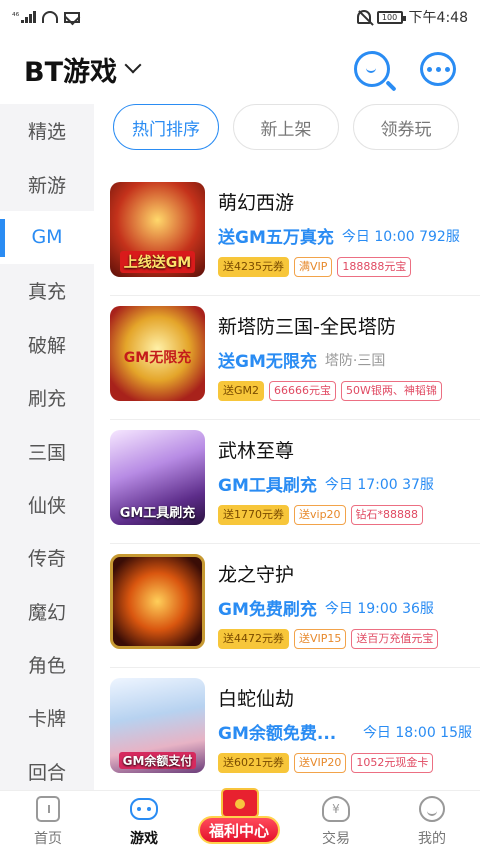 The height and width of the screenshot is (854, 480). I want to click on mute-icon, so click(363, 17).